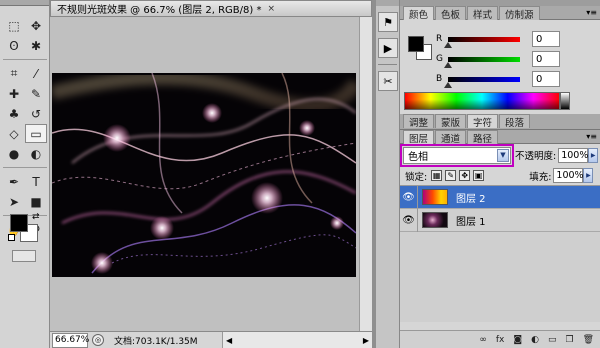  What do you see at coordinates (482, 62) in the screenshot?
I see `slider-g-track` at bounding box center [482, 62].